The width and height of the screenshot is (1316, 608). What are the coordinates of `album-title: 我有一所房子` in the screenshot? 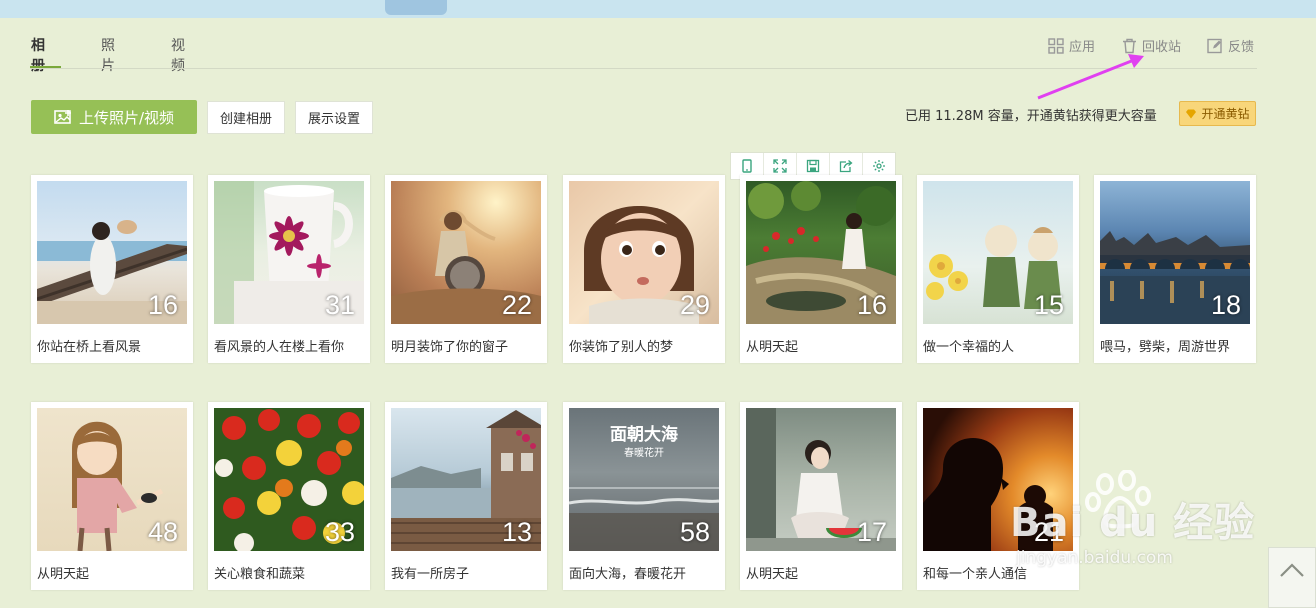 It's located at (430, 574).